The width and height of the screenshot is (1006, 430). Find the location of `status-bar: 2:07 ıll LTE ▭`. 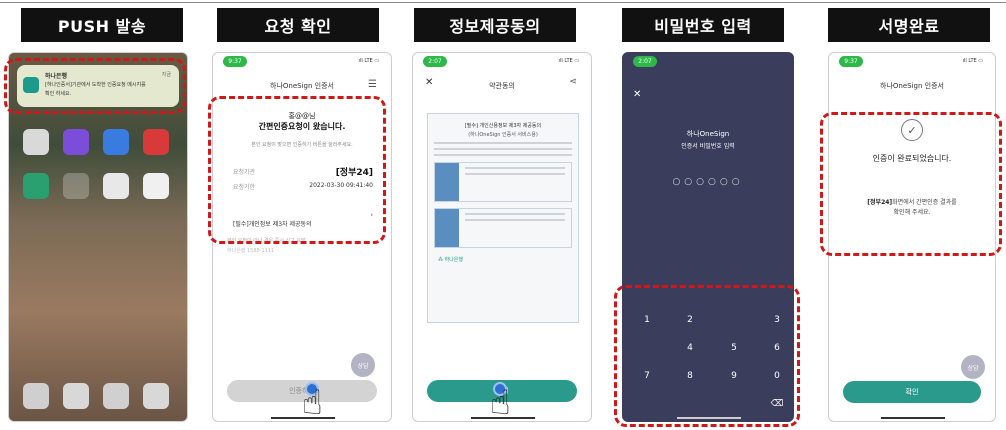

status-bar: 2:07 ıll LTE ▭ is located at coordinates (502, 61).